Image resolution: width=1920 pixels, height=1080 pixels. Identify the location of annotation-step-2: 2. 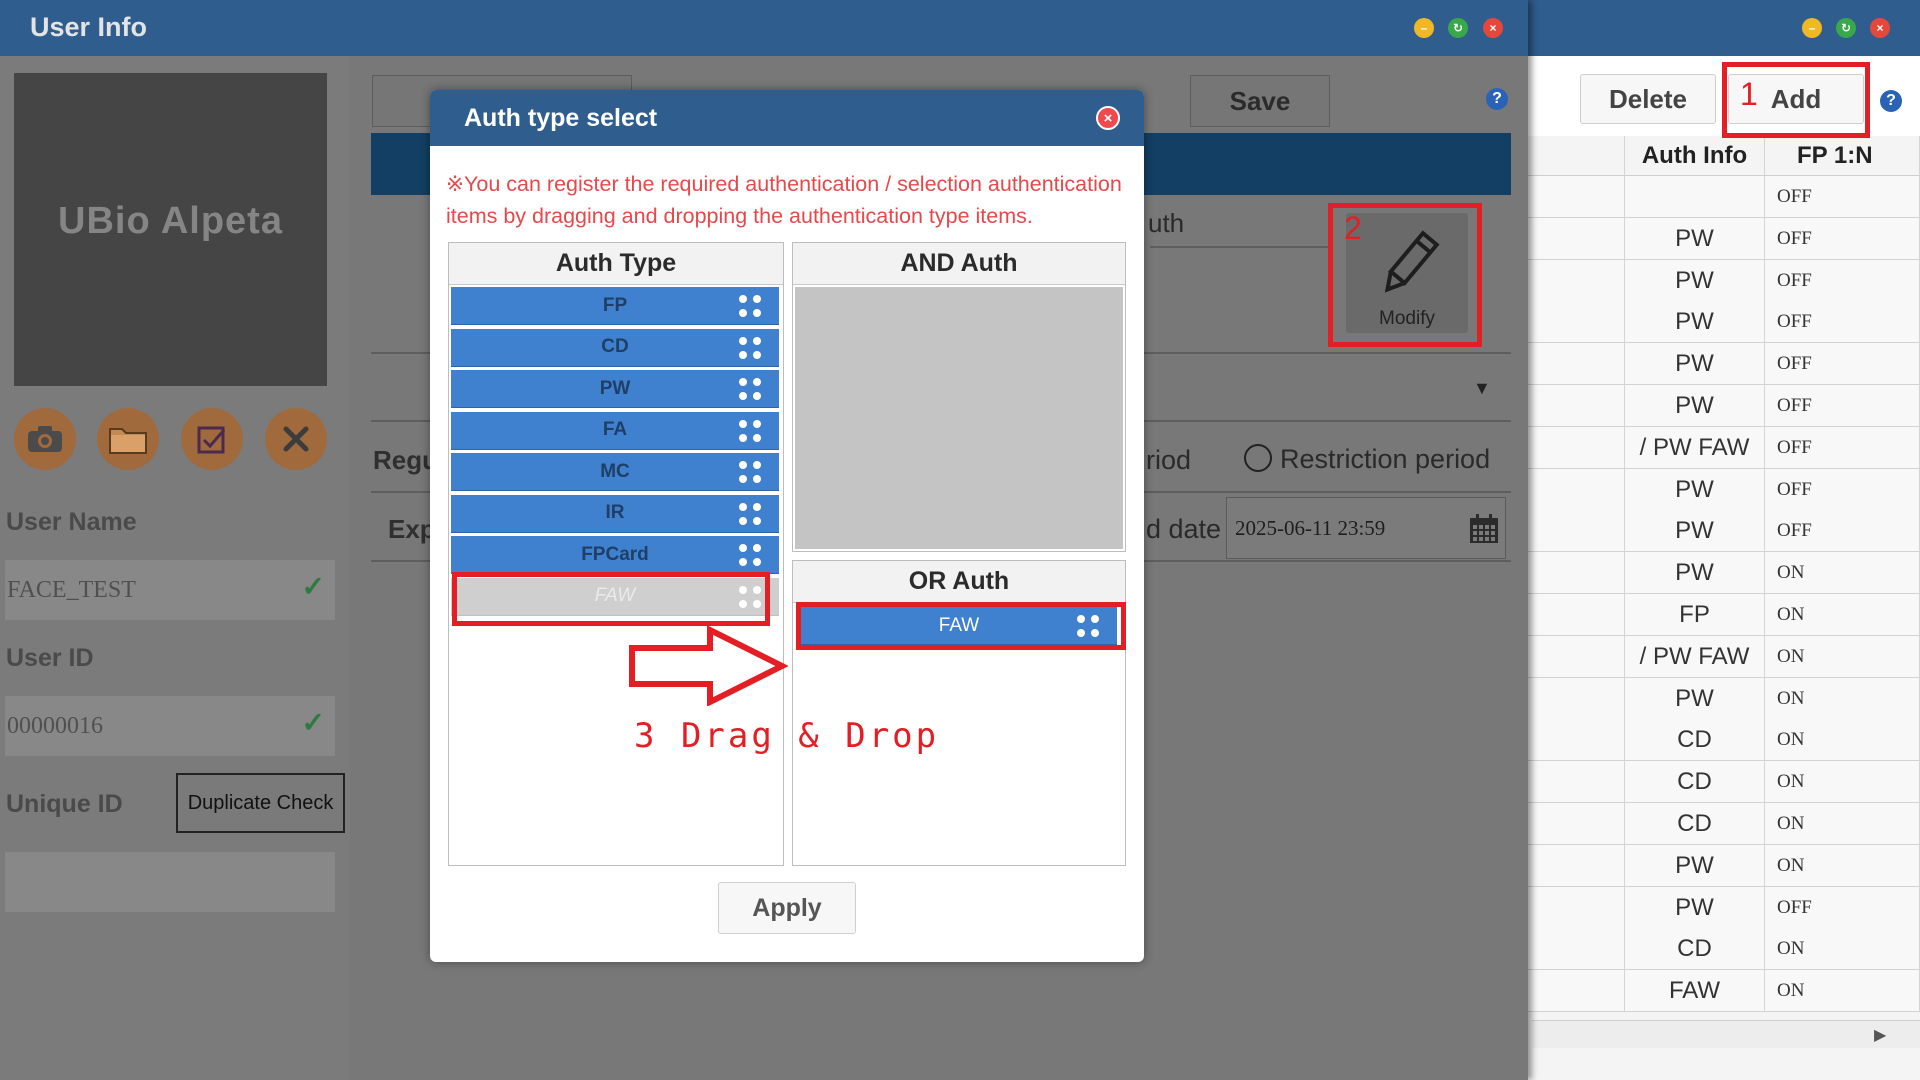
(1353, 228).